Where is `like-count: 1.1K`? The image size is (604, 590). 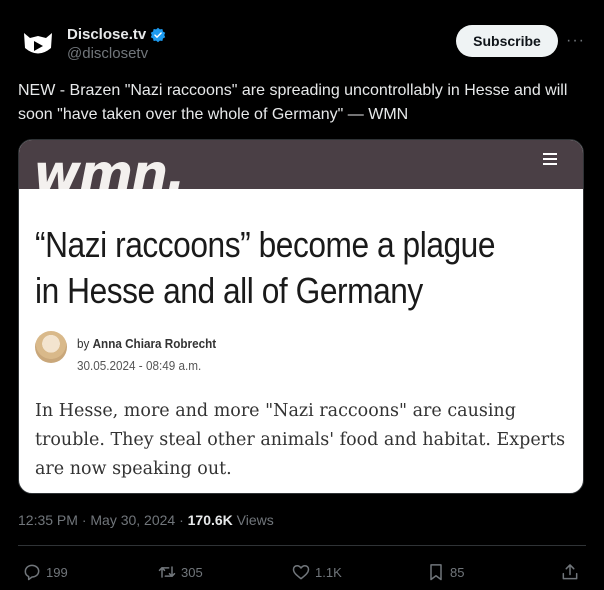 like-count: 1.1K is located at coordinates (328, 572).